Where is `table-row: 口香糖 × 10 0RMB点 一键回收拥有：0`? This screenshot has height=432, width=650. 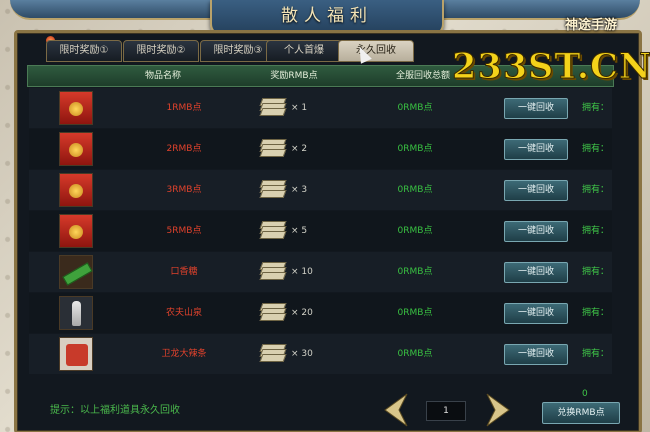 table-row: 口香糖 × 10 0RMB点 一键回收拥有：0 is located at coordinates (320, 284).